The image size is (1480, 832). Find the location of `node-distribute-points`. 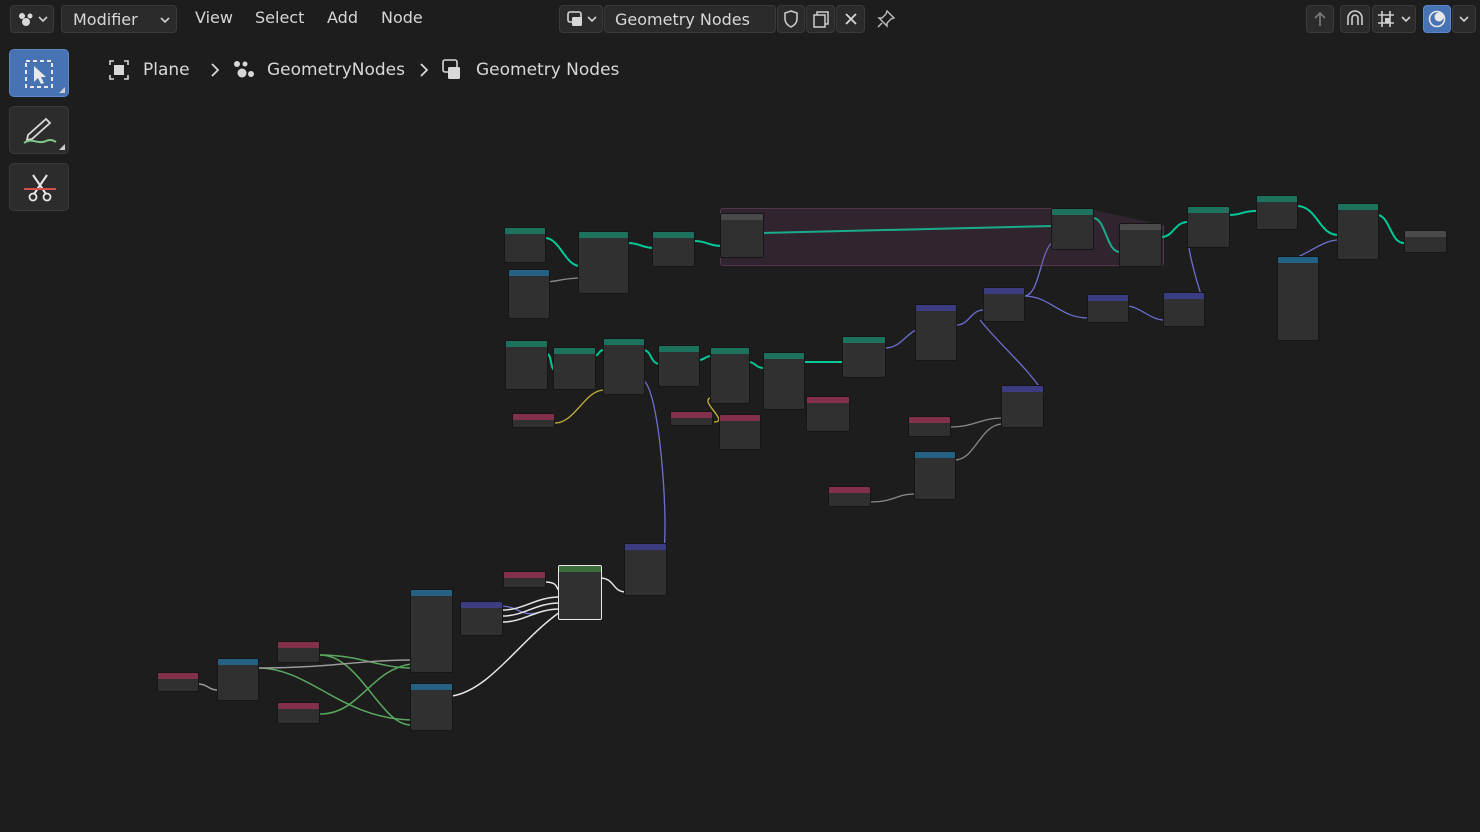

node-distribute-points is located at coordinates (603, 262).